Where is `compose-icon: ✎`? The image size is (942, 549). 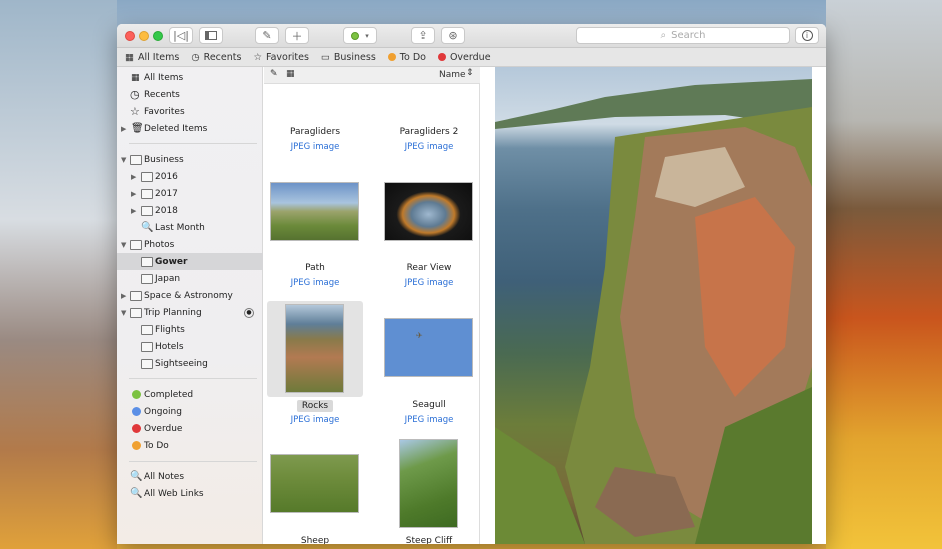
compose-icon: ✎ is located at coordinates (267, 35).